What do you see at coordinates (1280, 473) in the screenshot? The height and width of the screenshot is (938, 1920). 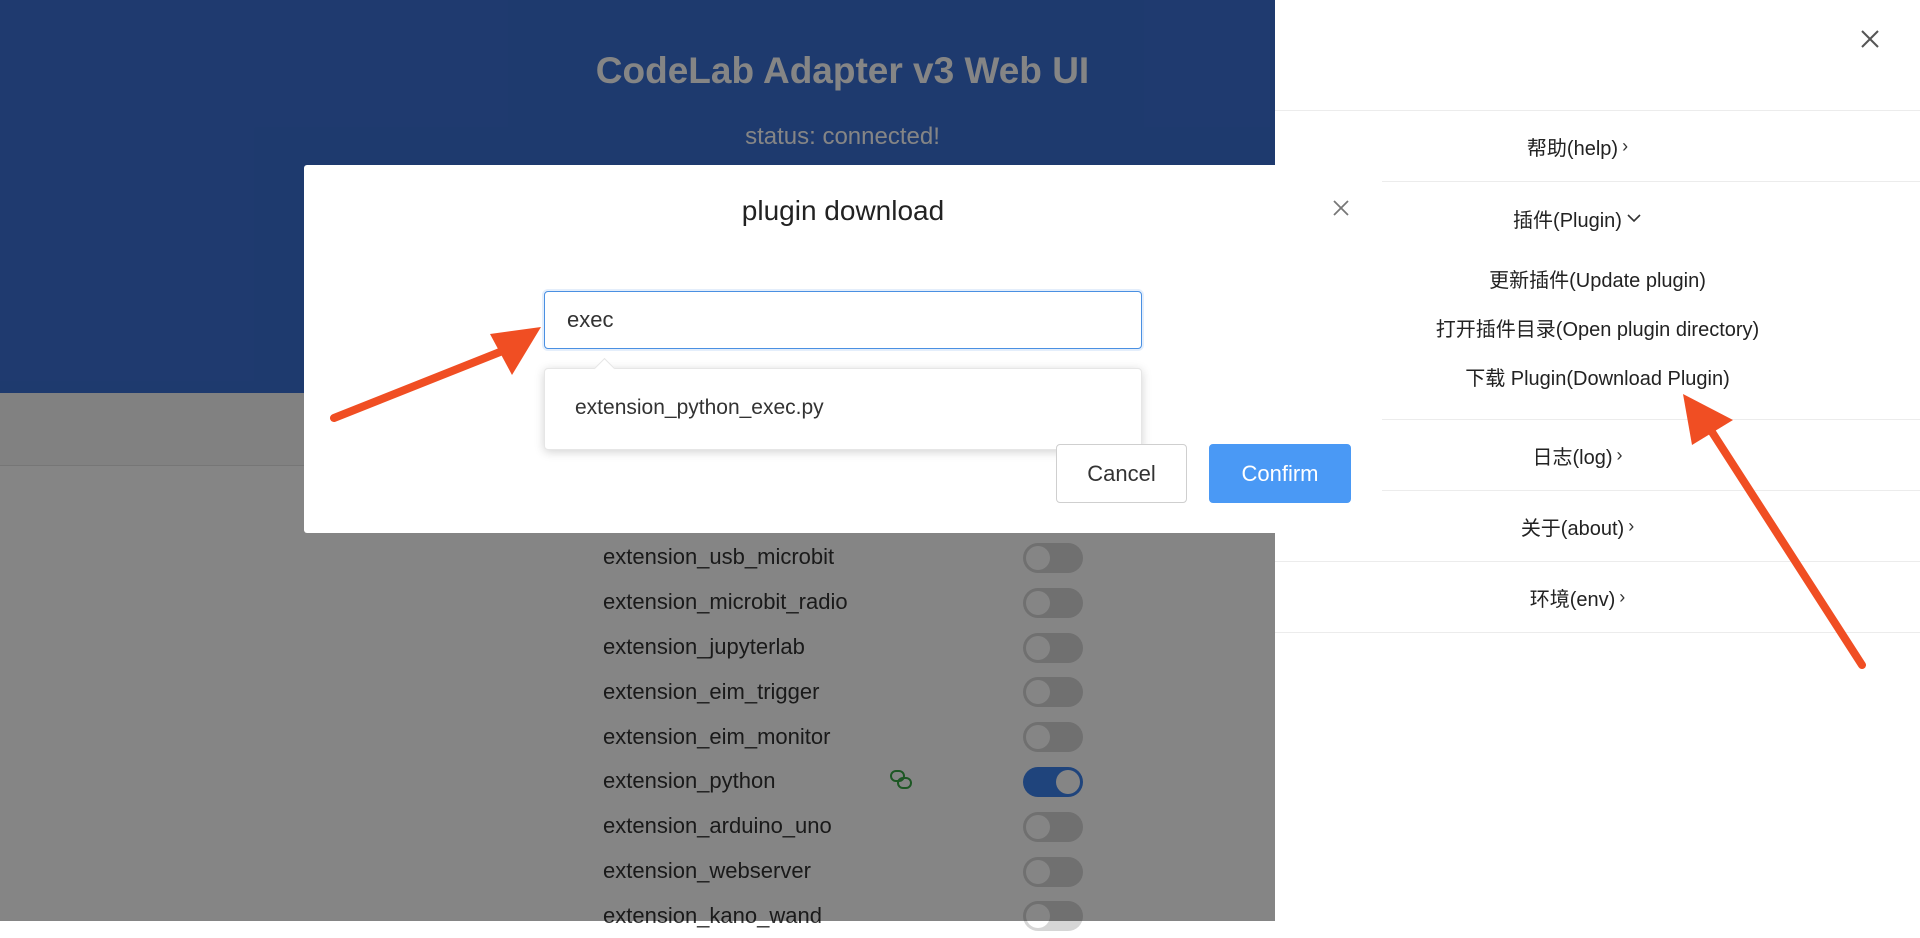 I see `confirm-button: Confirm` at bounding box center [1280, 473].